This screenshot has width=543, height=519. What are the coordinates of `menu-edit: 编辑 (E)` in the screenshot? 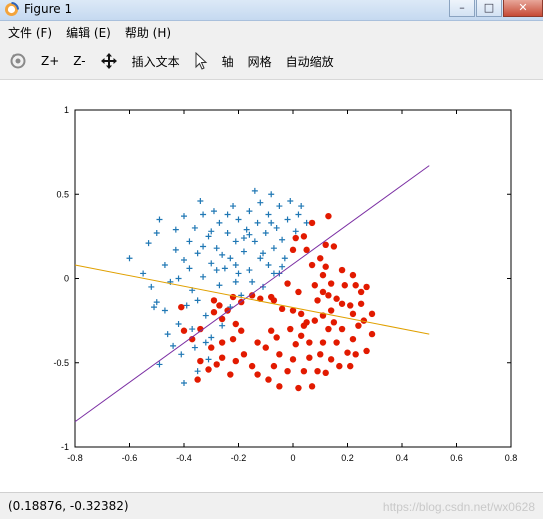 It's located at (87, 32).